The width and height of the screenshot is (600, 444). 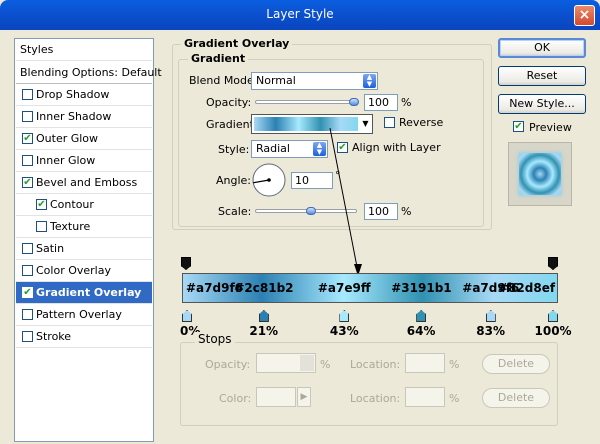 I want to click on scale-input: 100, so click(x=381, y=211).